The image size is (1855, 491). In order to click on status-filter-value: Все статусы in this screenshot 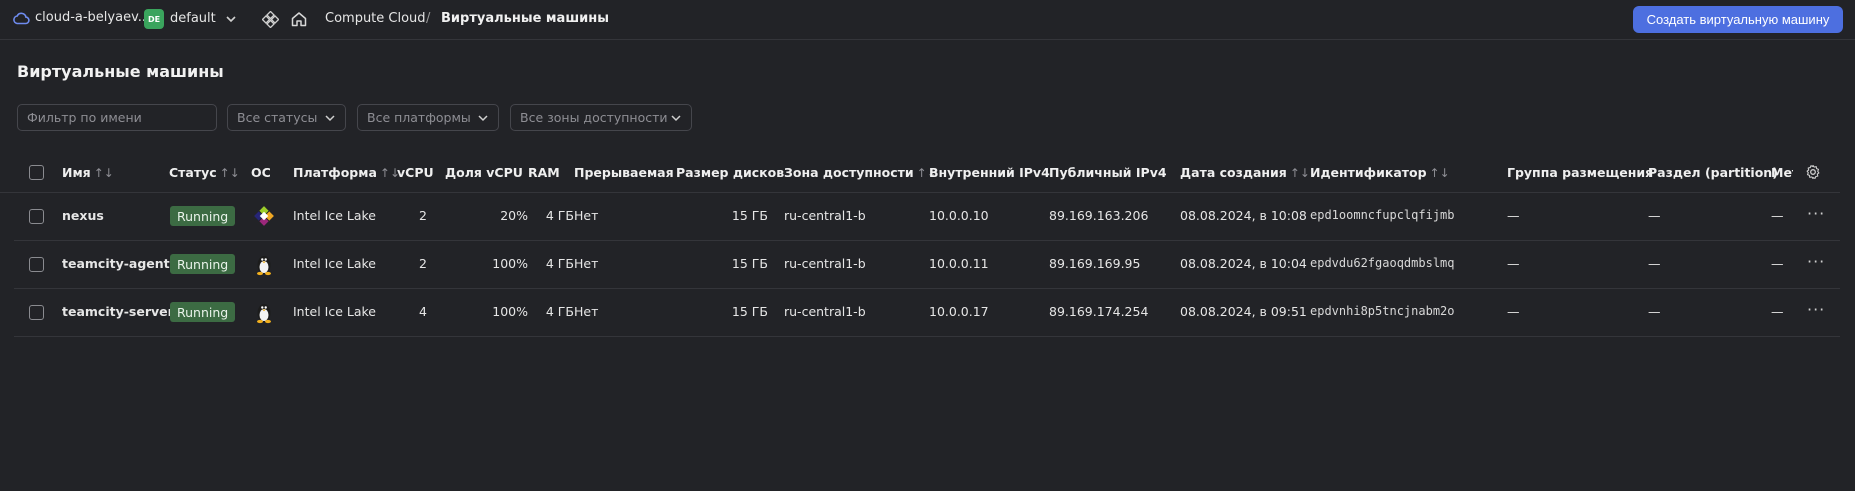, I will do `click(277, 117)`.